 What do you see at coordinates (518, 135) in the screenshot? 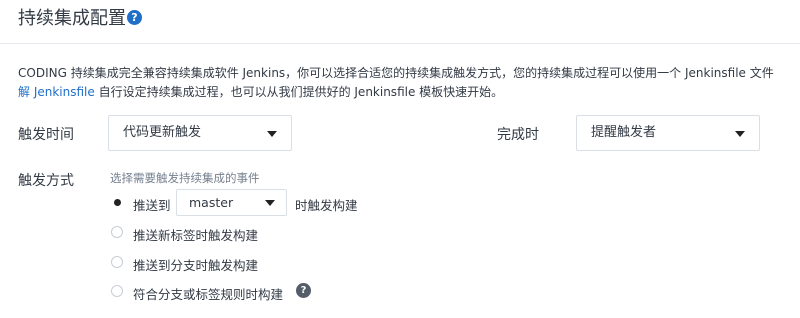
I see `on-complete-label: 完成时` at bounding box center [518, 135].